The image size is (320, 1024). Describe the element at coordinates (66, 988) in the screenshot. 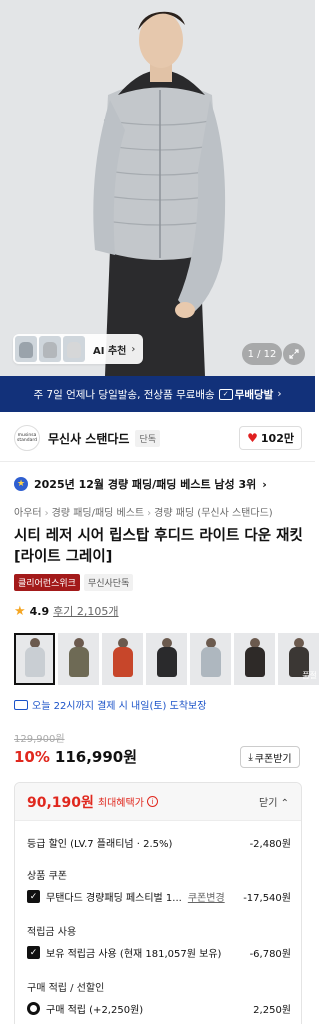

I see `earn-section-title: 구매 적립 / 선할인` at that location.